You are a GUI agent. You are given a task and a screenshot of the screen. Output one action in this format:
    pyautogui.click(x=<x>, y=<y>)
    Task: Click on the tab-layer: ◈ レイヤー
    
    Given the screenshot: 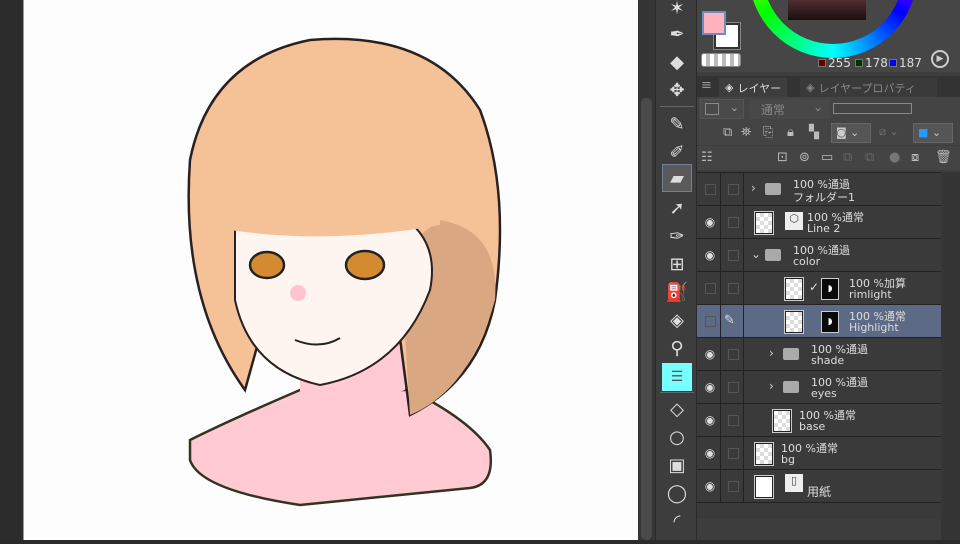 What is the action you would take?
    pyautogui.click(x=753, y=87)
    